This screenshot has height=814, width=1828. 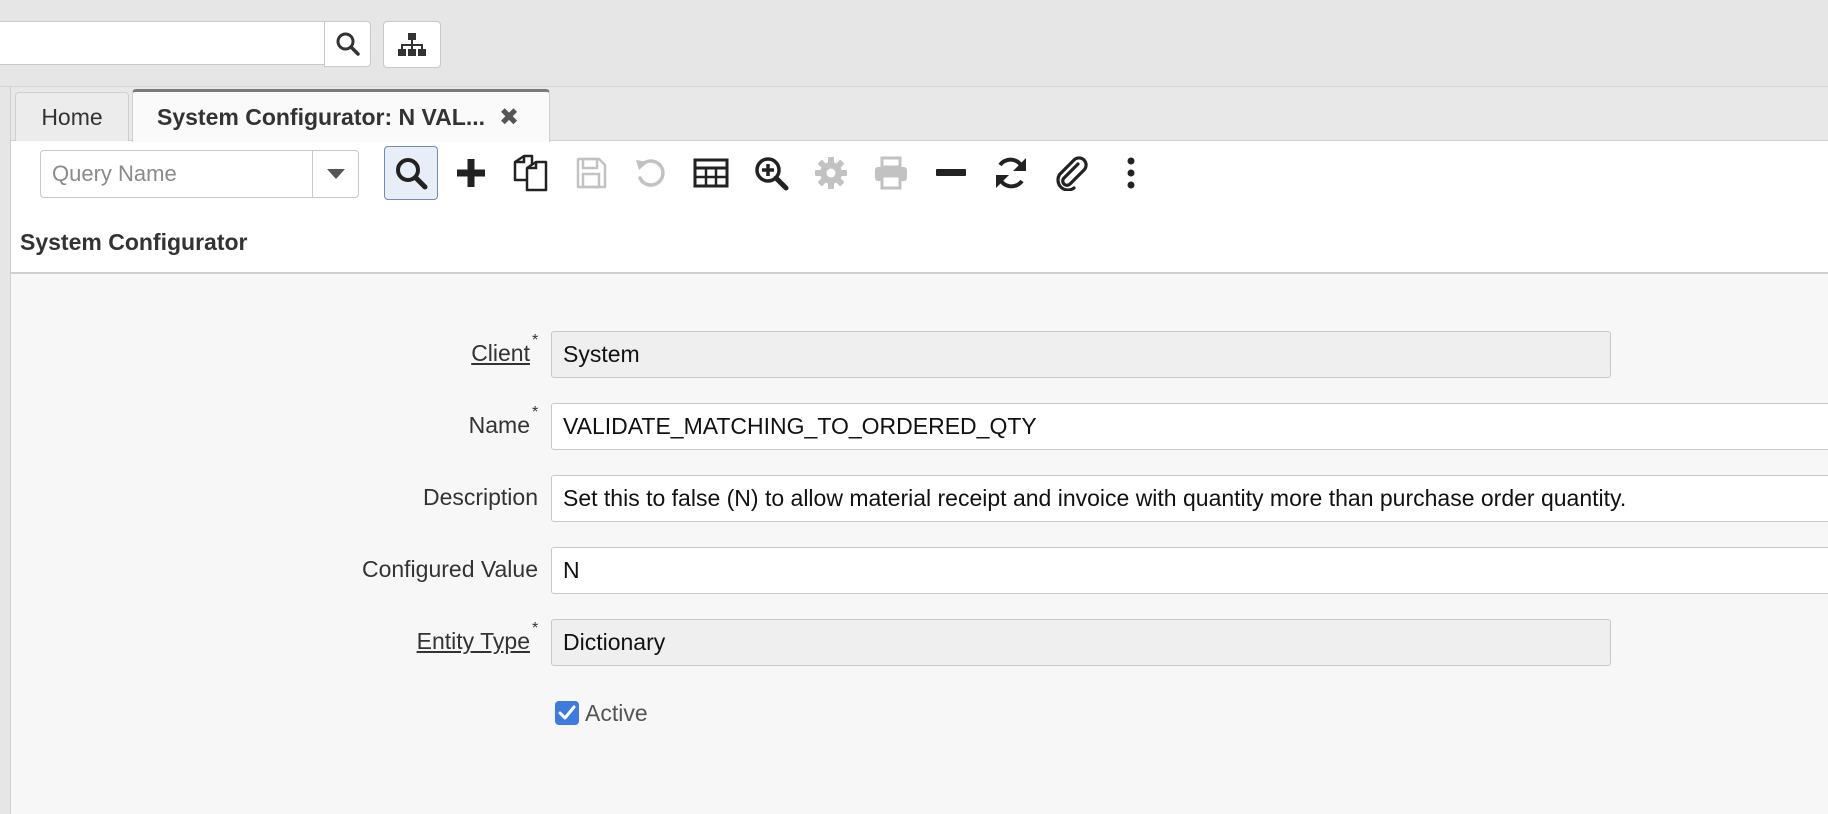 What do you see at coordinates (1189, 570) in the screenshot?
I see `configured-value-field: N` at bounding box center [1189, 570].